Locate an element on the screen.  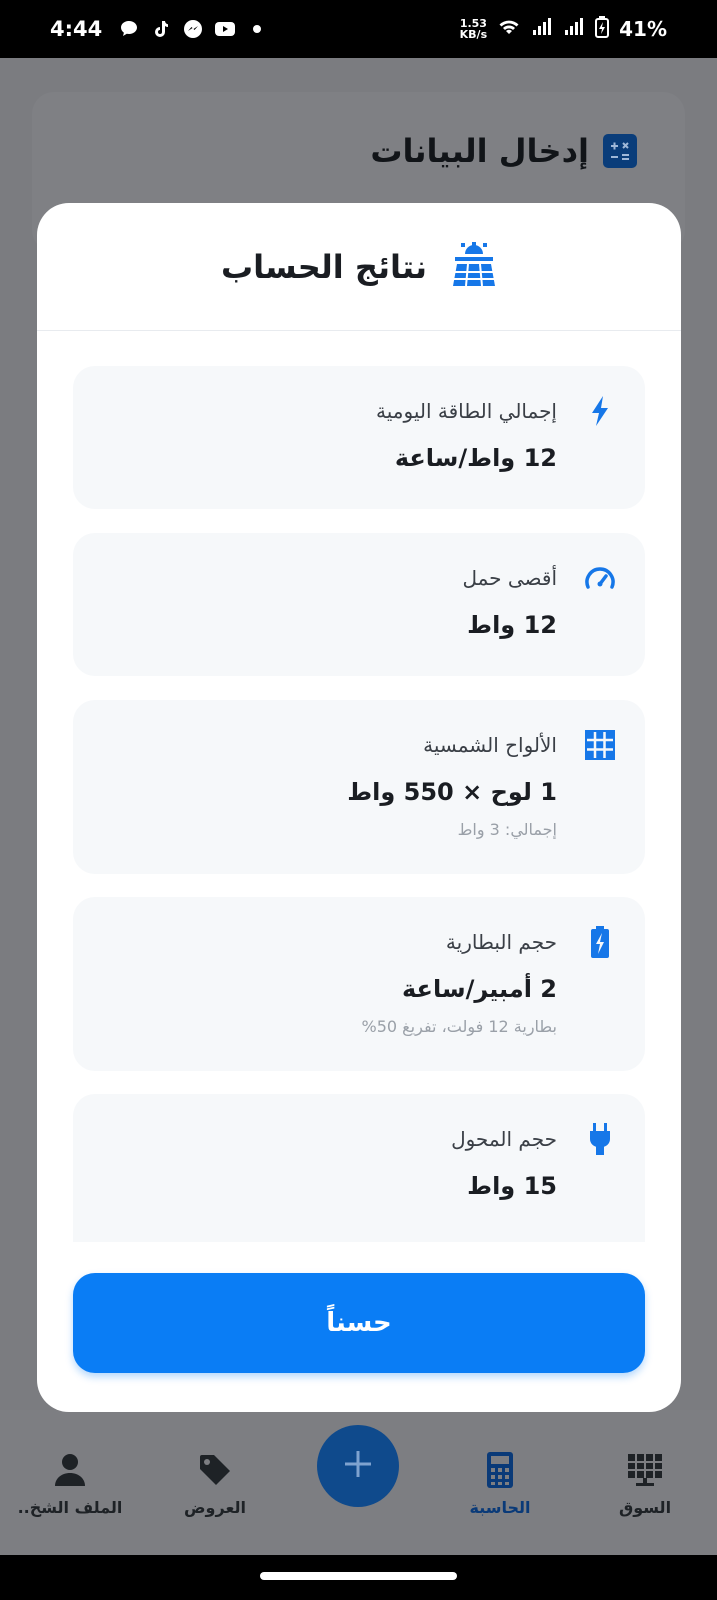
network-speed: 1.53 KB/s is located at coordinates (473, 29).